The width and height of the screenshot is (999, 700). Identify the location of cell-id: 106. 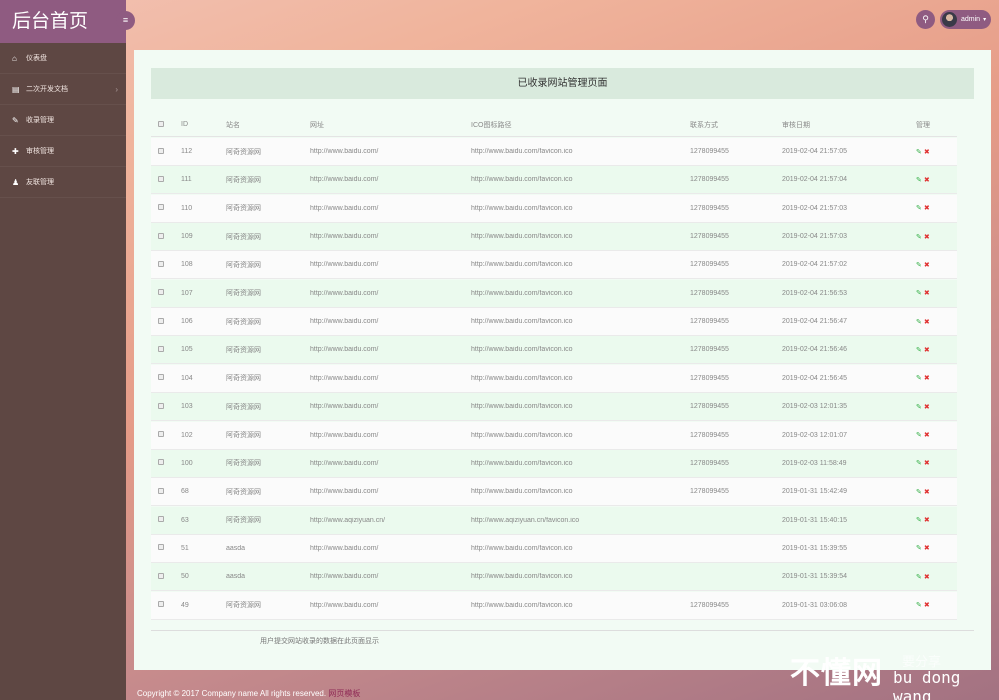
(187, 322).